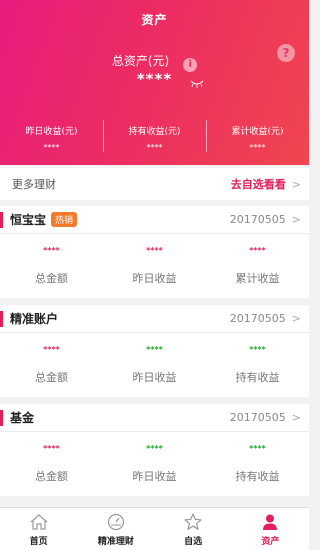 The image size is (320, 550). Describe the element at coordinates (270, 542) in the screenshot. I see `tab-label: 资产` at that location.